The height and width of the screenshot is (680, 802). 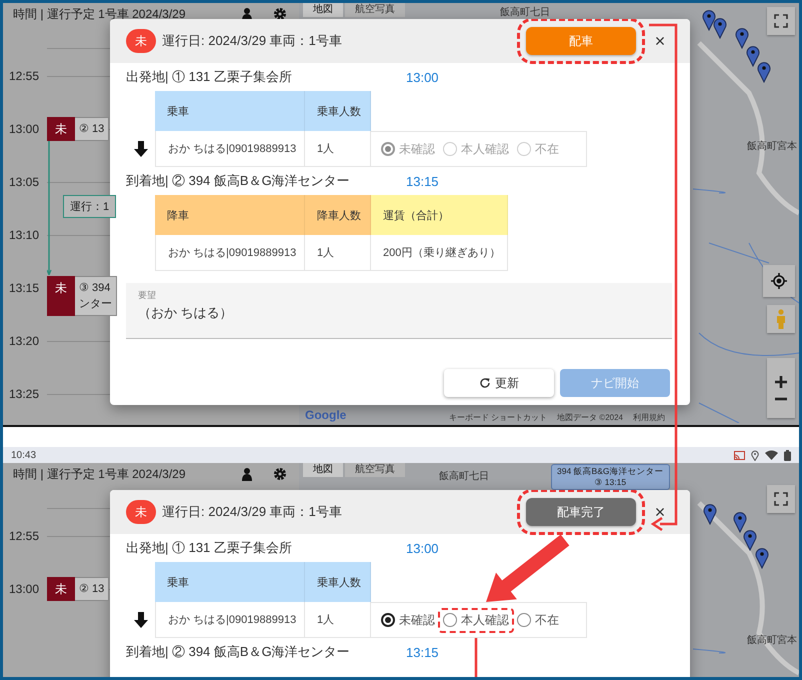 I want to click on map-attribution: キーボード ショートカット, so click(x=498, y=417).